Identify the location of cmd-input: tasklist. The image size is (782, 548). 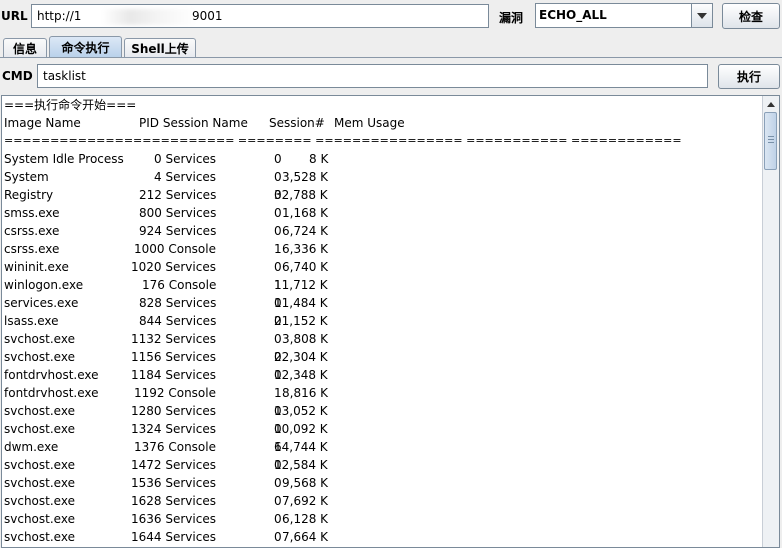
(372, 76).